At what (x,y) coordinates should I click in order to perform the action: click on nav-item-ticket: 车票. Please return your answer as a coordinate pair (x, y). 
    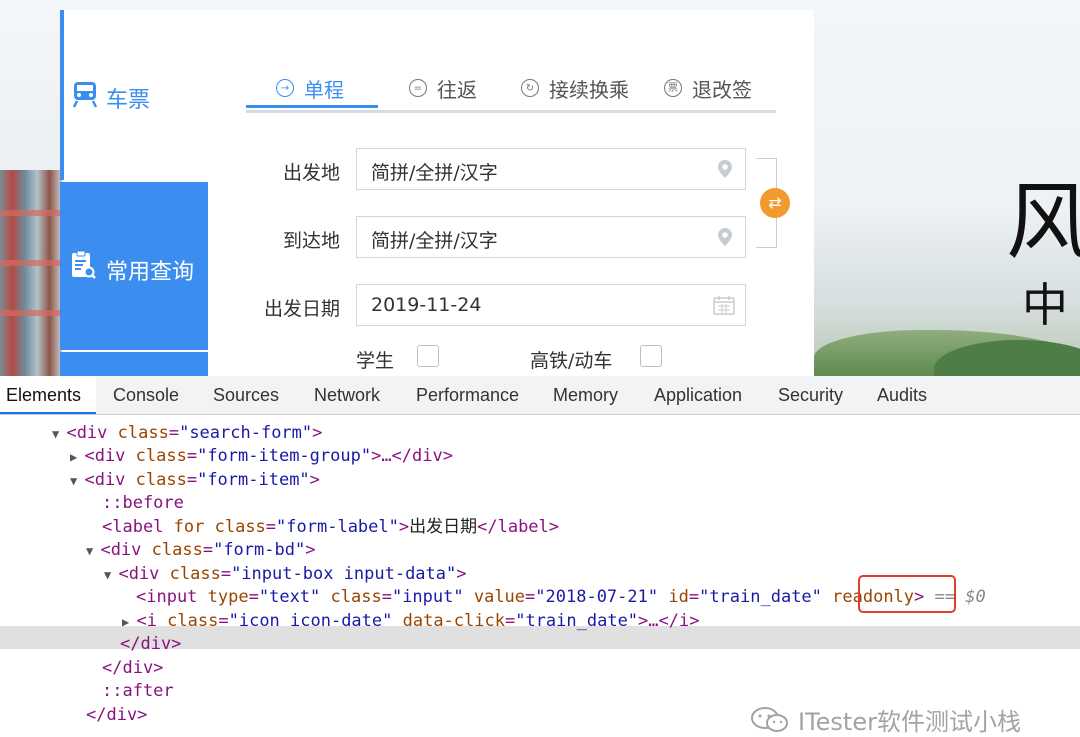
    Looking at the image, I should click on (136, 95).